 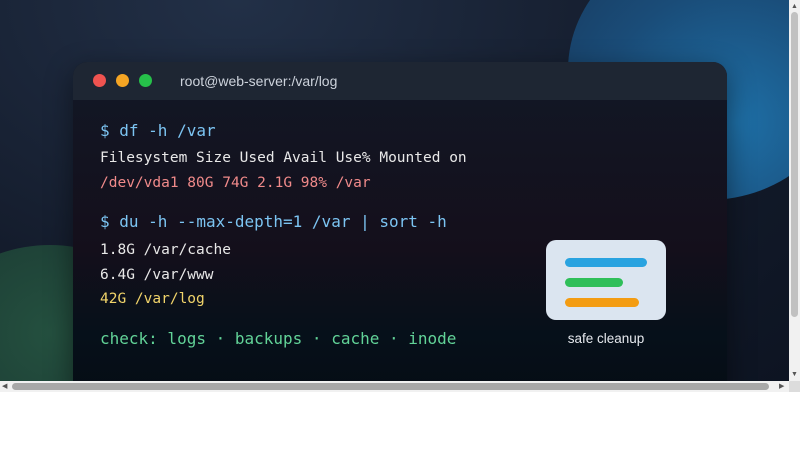 I want to click on du-line-www: 6.4G /var/www, so click(x=157, y=275).